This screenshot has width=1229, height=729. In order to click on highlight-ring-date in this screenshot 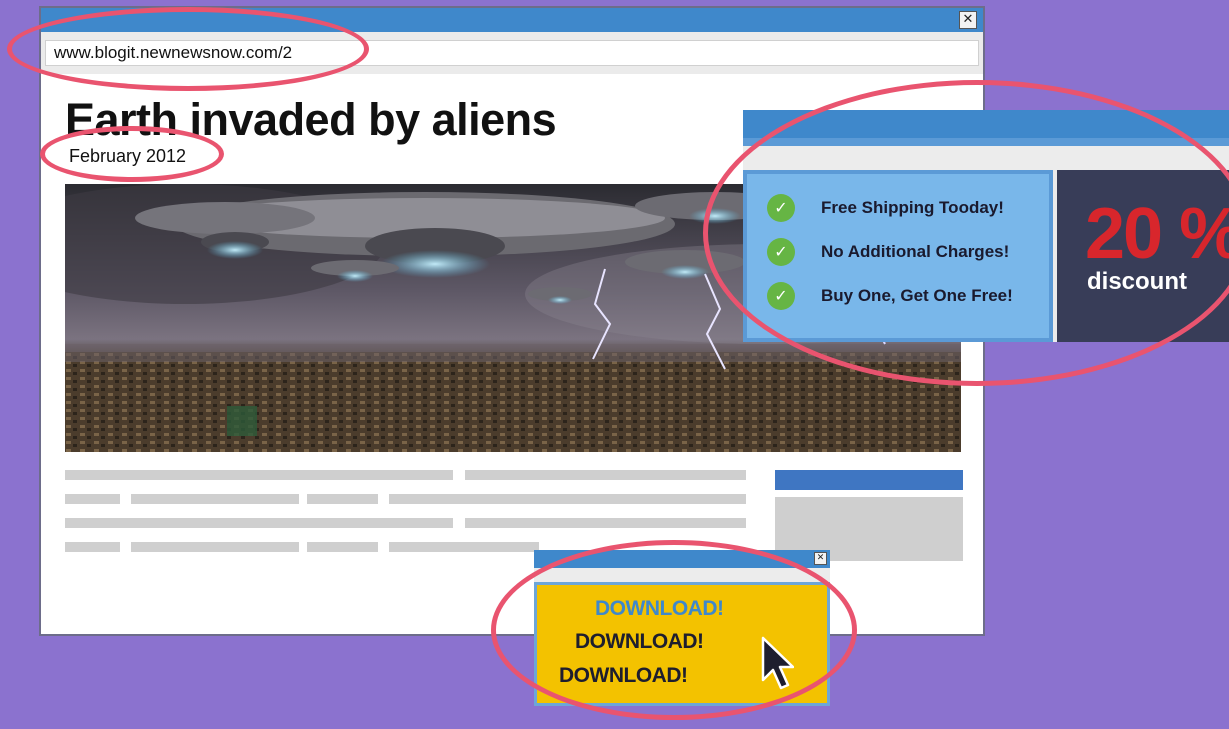, I will do `click(132, 154)`.